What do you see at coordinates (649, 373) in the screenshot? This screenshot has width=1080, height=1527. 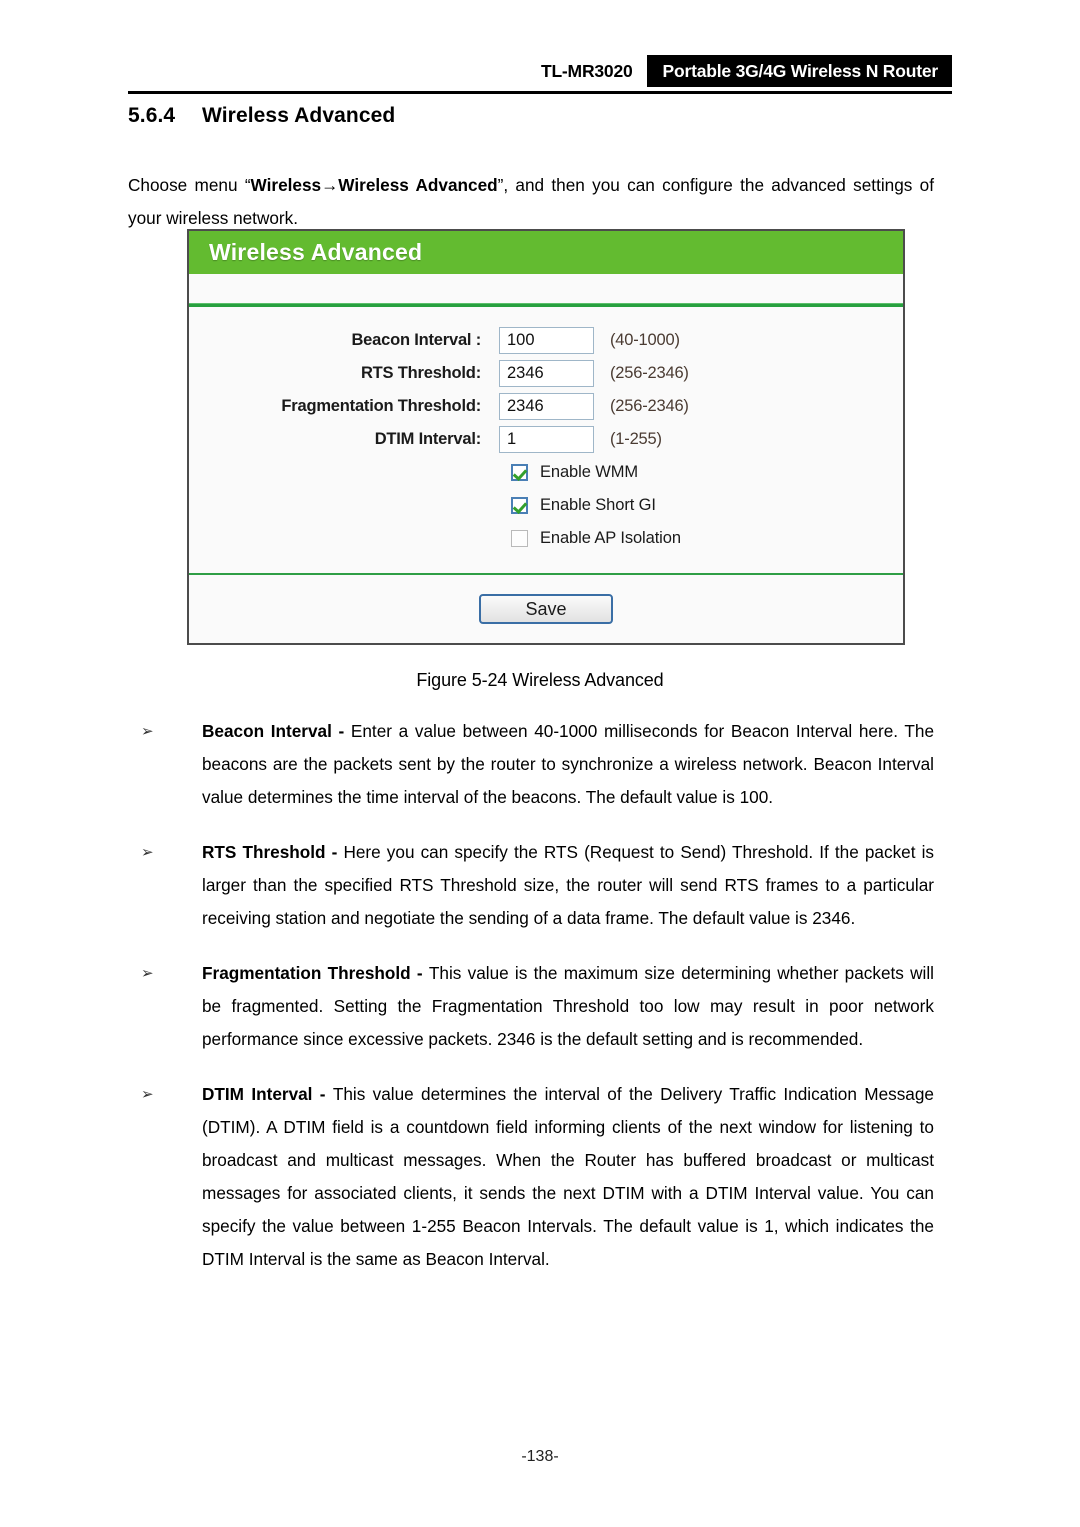 I see `hint-rts-threshold: (256-2346)` at bounding box center [649, 373].